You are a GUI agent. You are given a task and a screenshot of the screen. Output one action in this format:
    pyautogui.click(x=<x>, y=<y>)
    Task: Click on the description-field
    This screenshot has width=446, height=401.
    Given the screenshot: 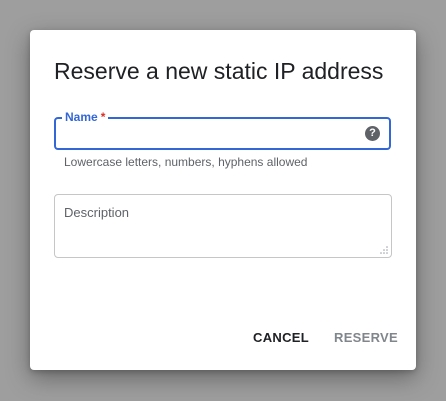 What is the action you would take?
    pyautogui.click(x=223, y=226)
    